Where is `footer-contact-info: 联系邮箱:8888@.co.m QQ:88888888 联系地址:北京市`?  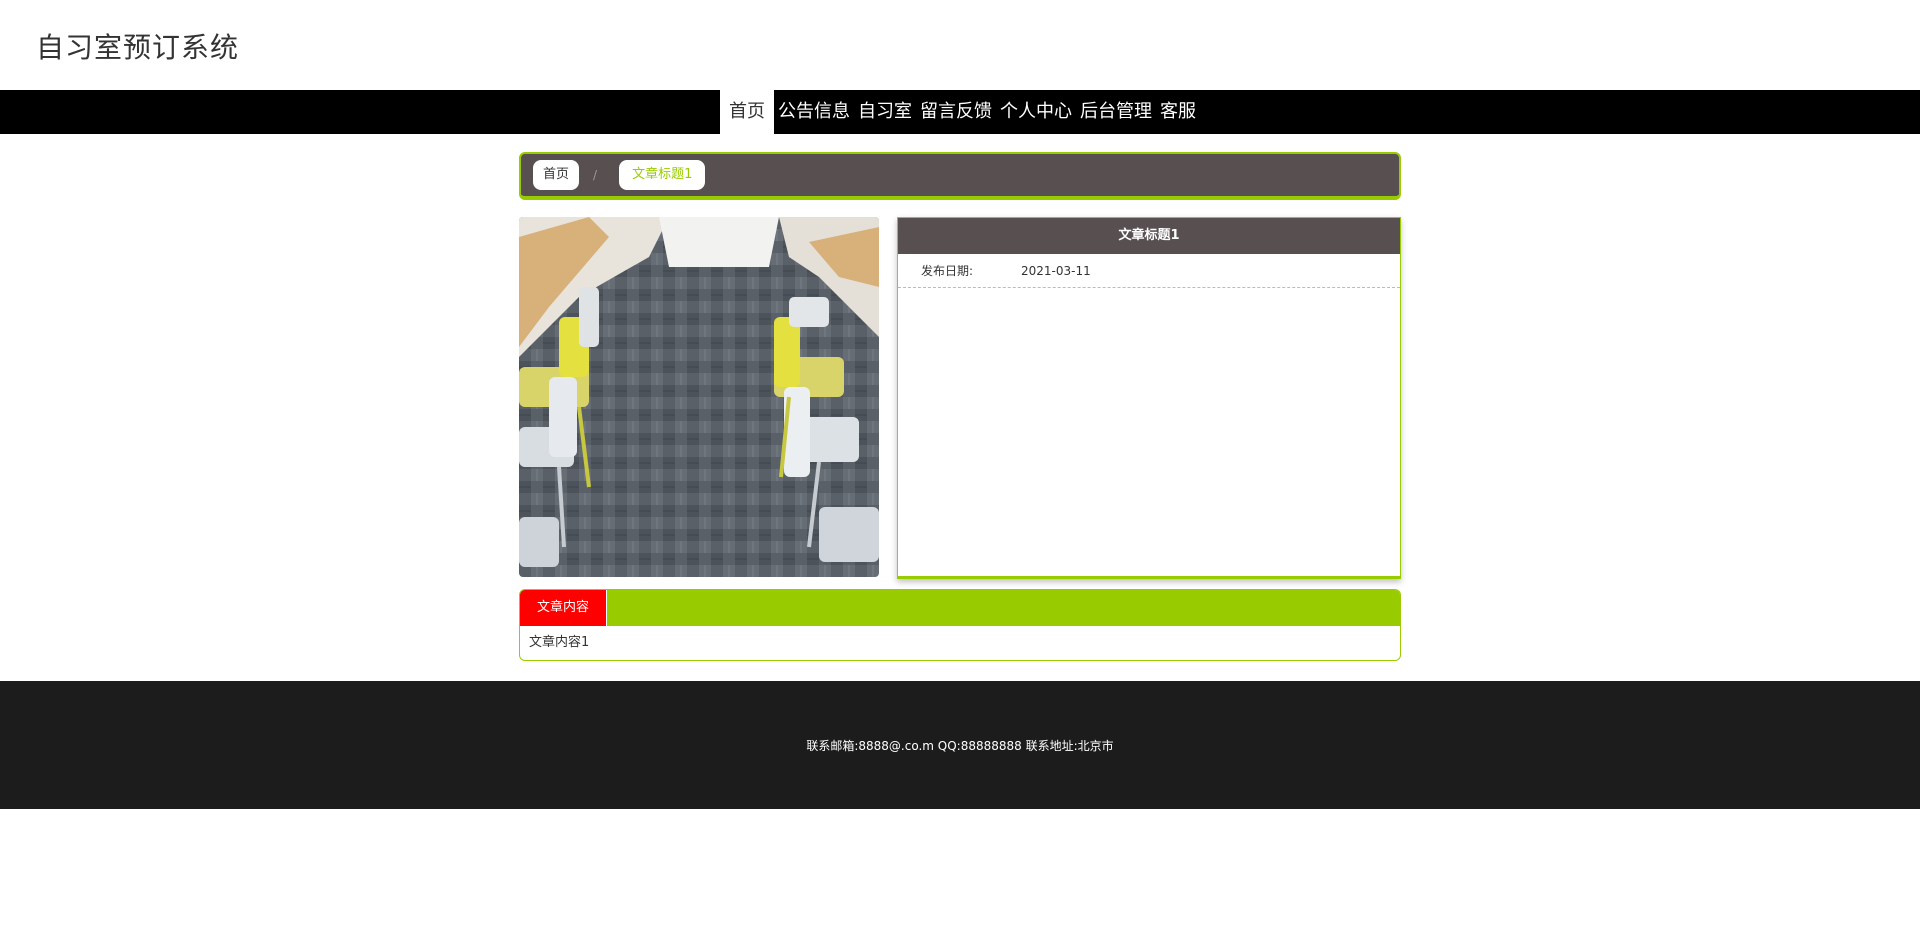 footer-contact-info: 联系邮箱:8888@.co.m QQ:88888888 联系地址:北京市 is located at coordinates (960, 745).